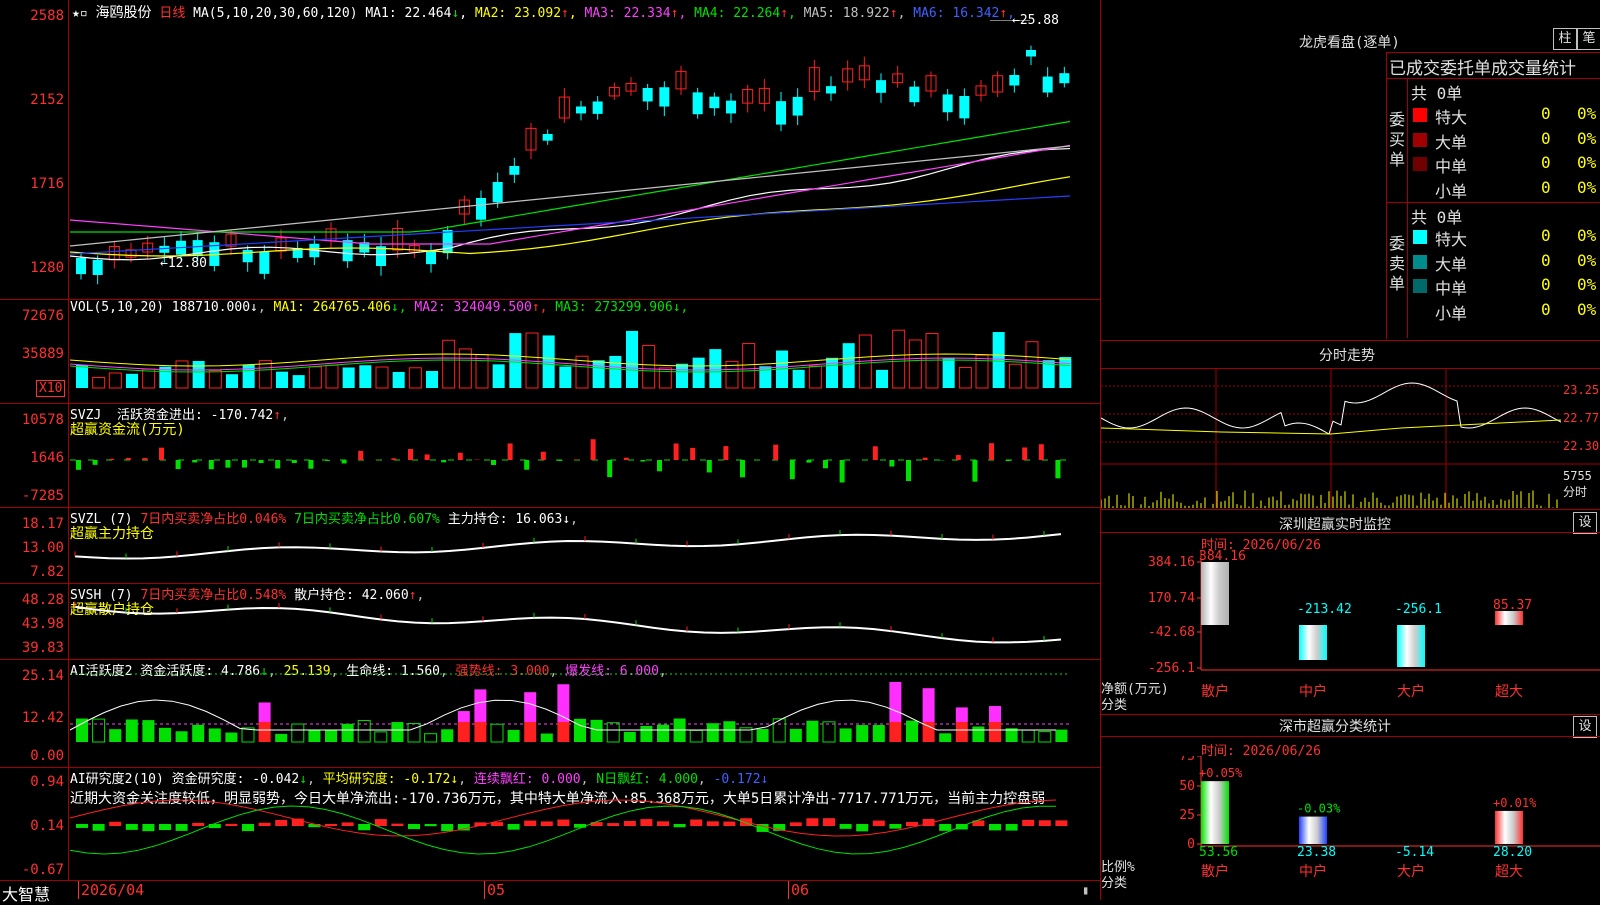 The height and width of the screenshot is (905, 1600). I want to click on sell-total: 共 0单, so click(1436, 216).